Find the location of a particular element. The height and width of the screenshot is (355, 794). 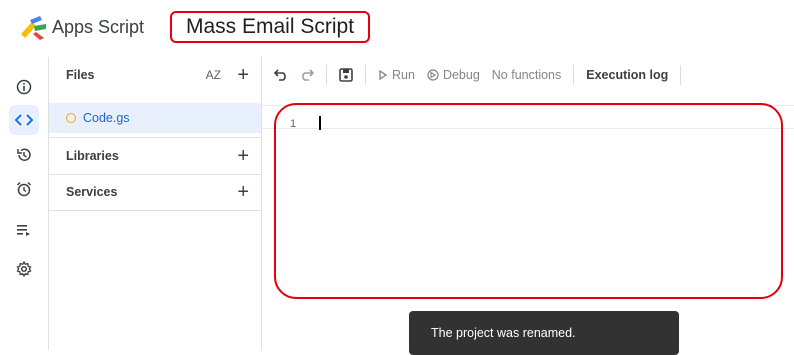

editor-button is located at coordinates (24, 120).